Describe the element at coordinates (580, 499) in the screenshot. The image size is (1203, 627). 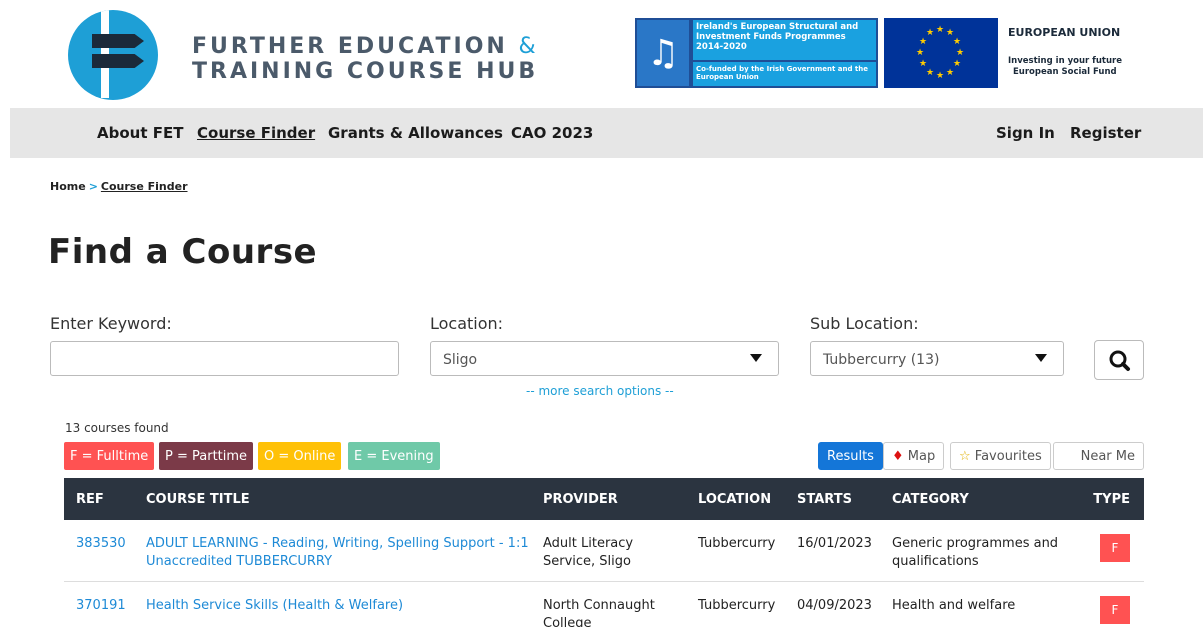
I see `column-header-provider: PROVIDER` at that location.